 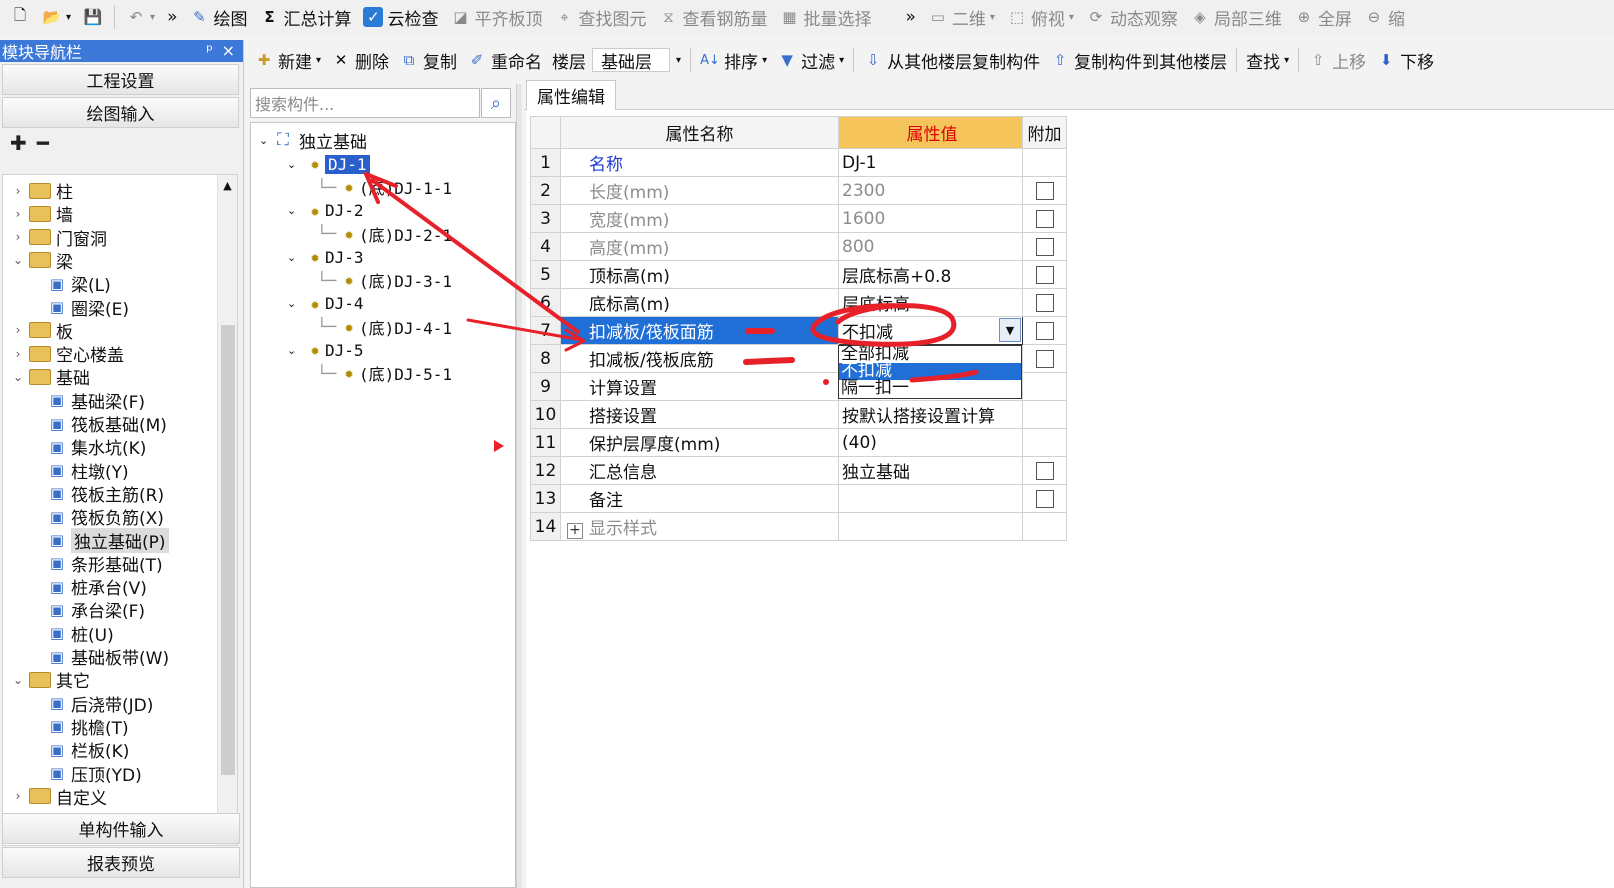 I want to click on view-2d-select: ▭ 二维 ▾, so click(x=961, y=17).